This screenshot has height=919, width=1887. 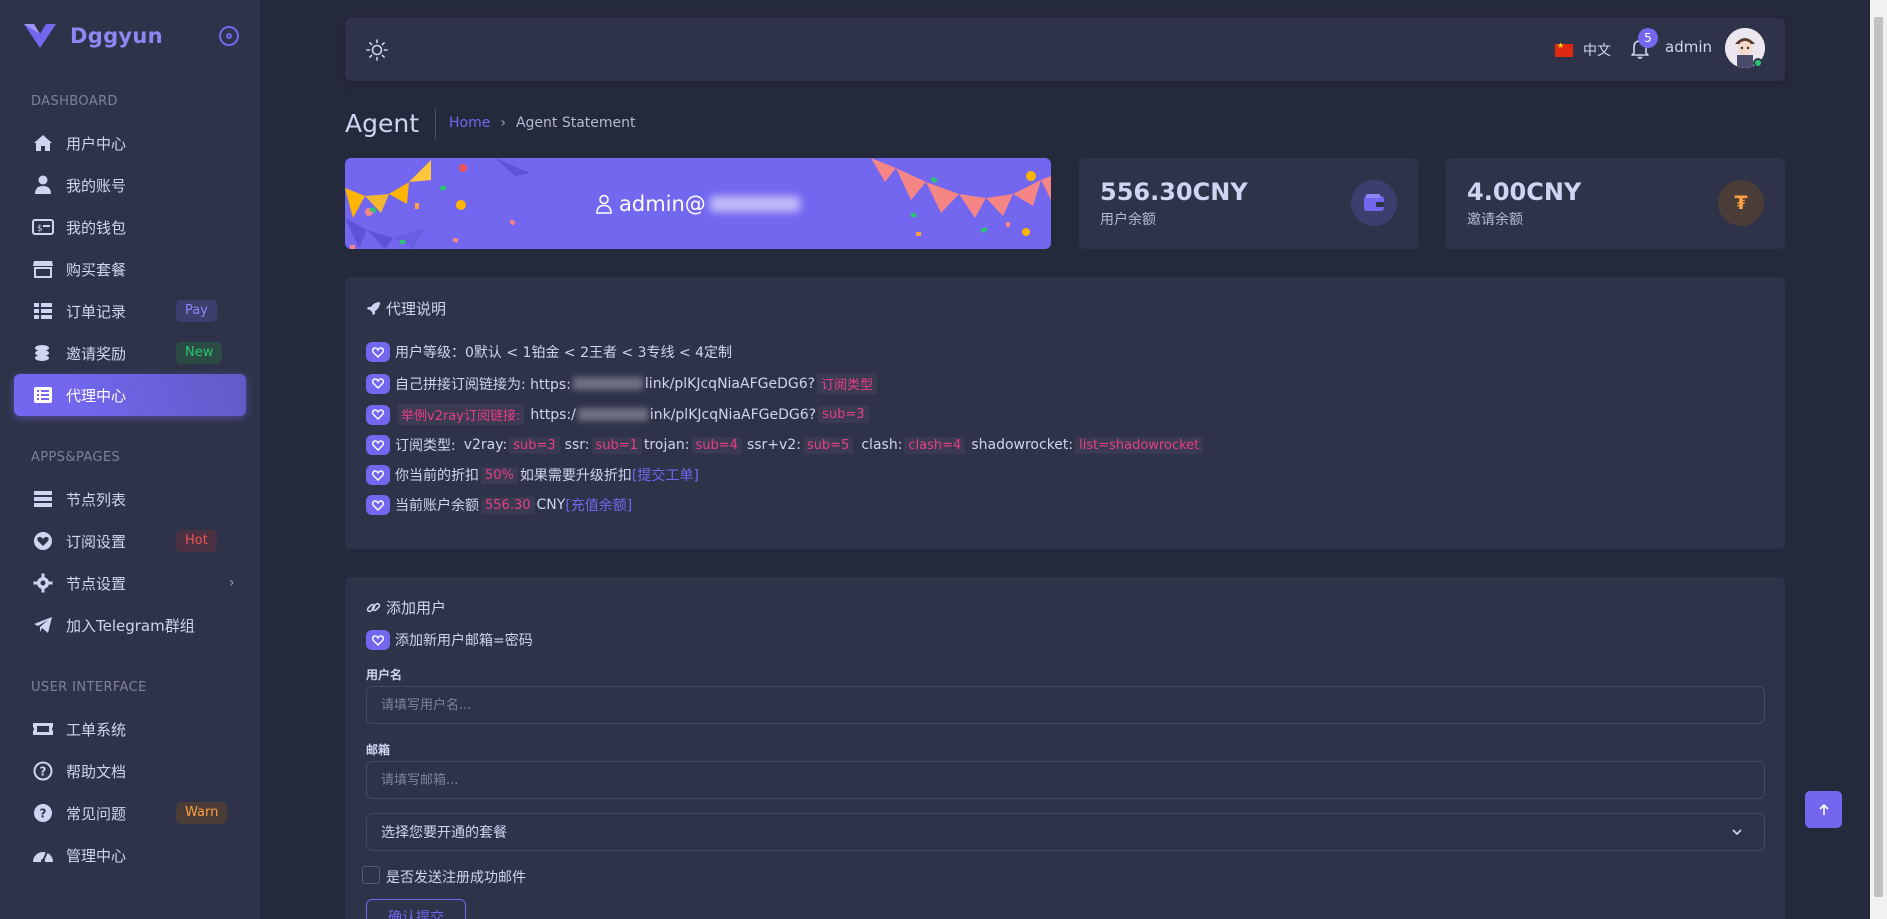 I want to click on sidebar-item-subscription-settings: 订阅设置 Hot, so click(x=130, y=541).